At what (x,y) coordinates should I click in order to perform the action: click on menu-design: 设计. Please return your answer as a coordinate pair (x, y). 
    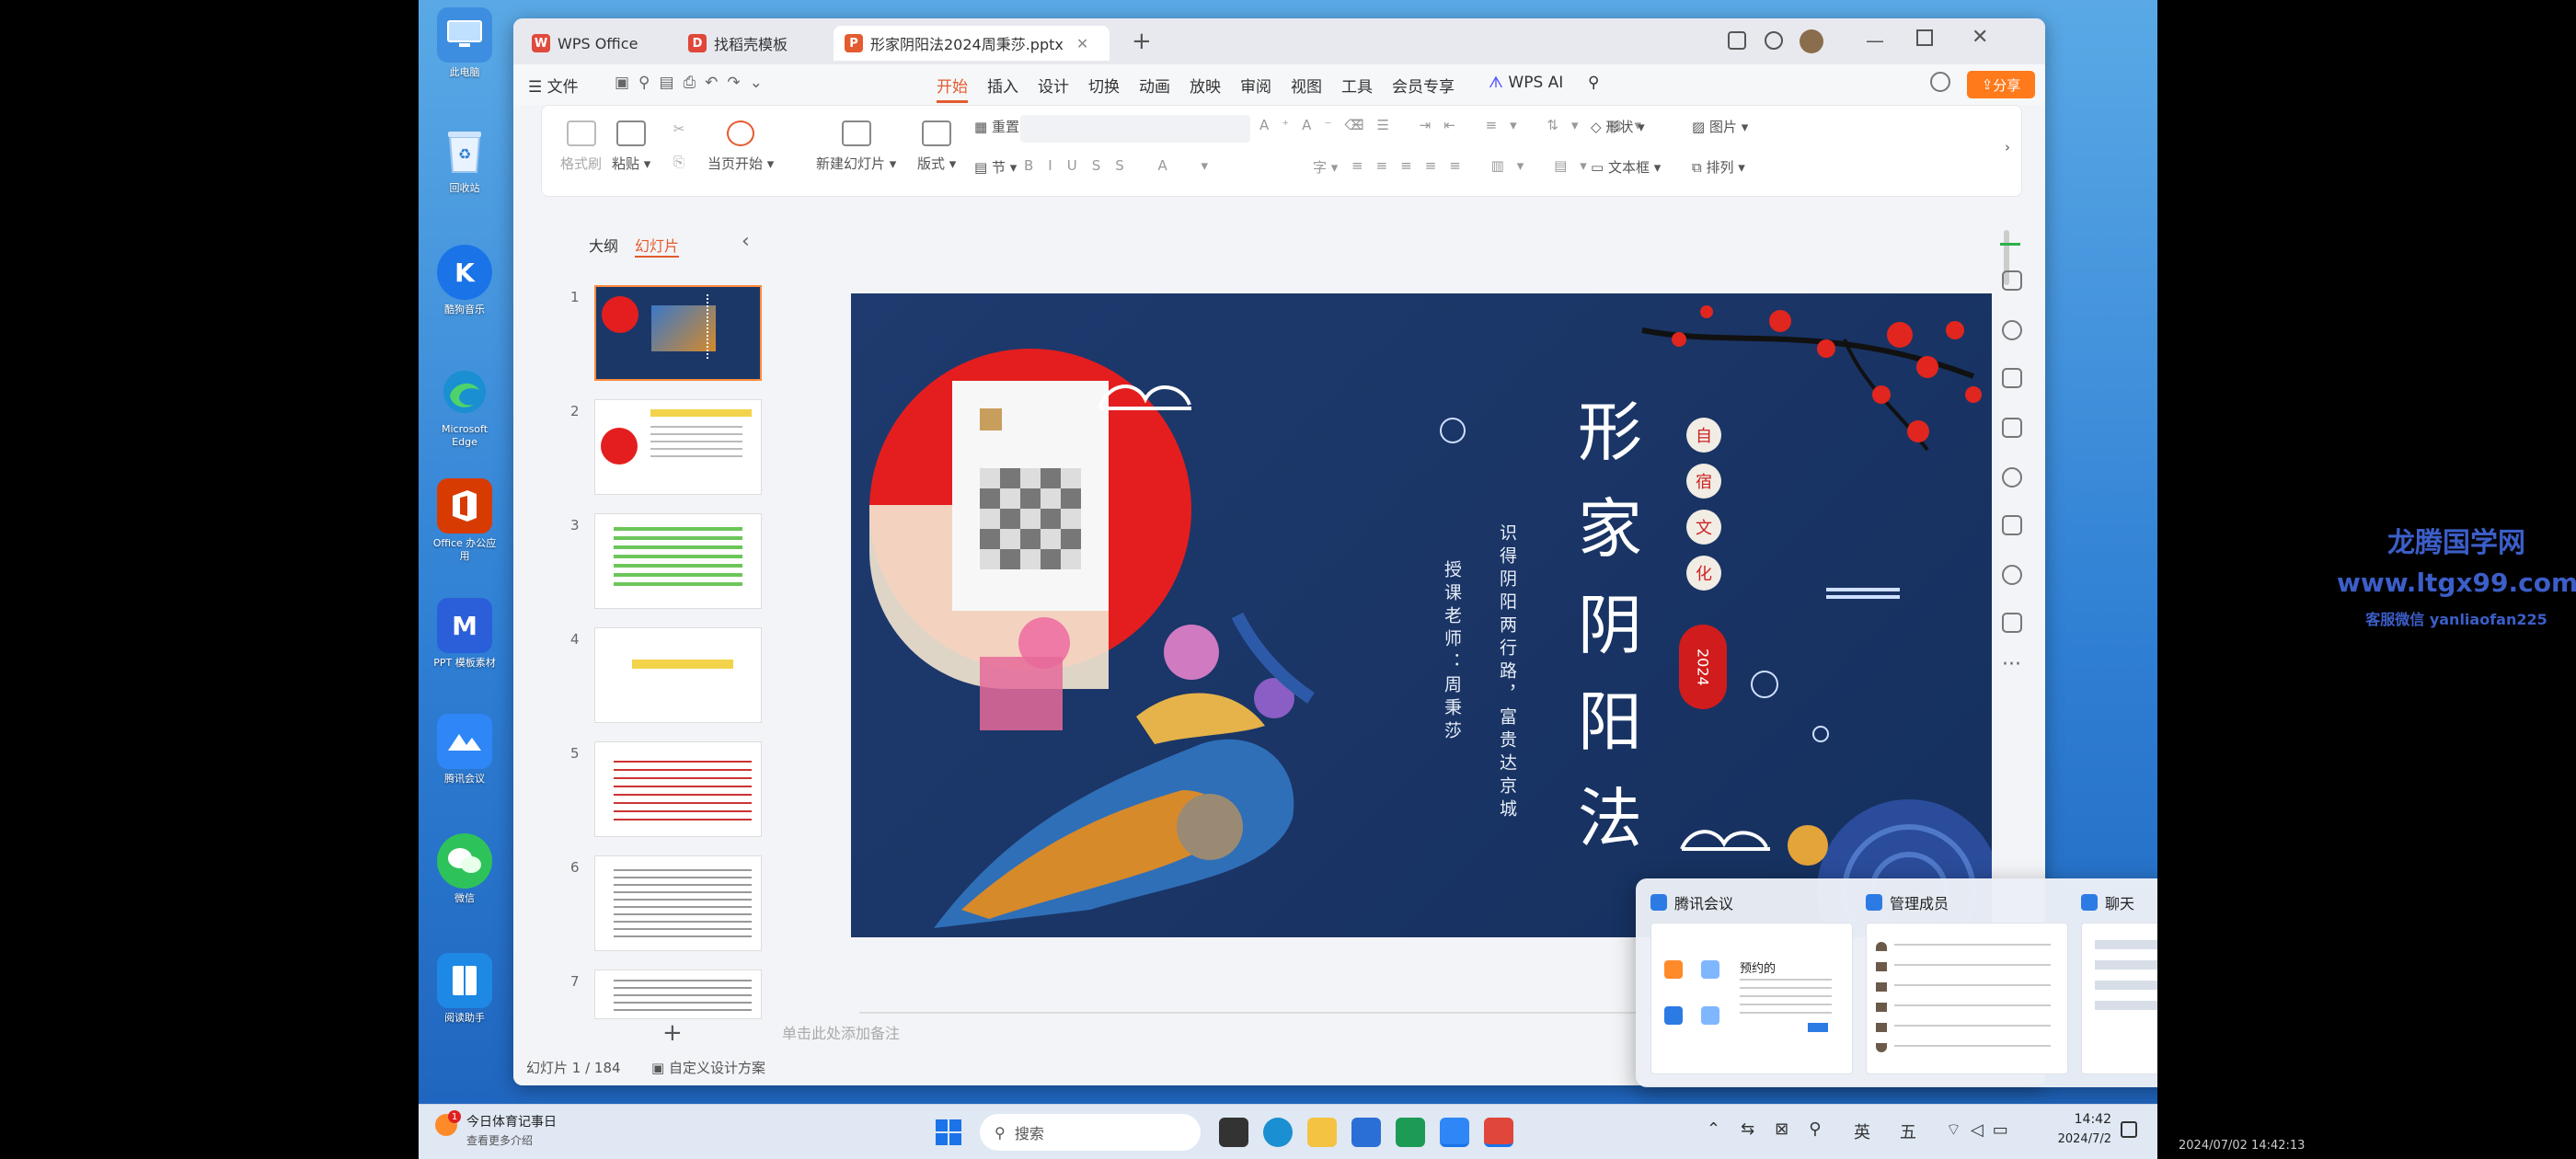
    Looking at the image, I should click on (1053, 85).